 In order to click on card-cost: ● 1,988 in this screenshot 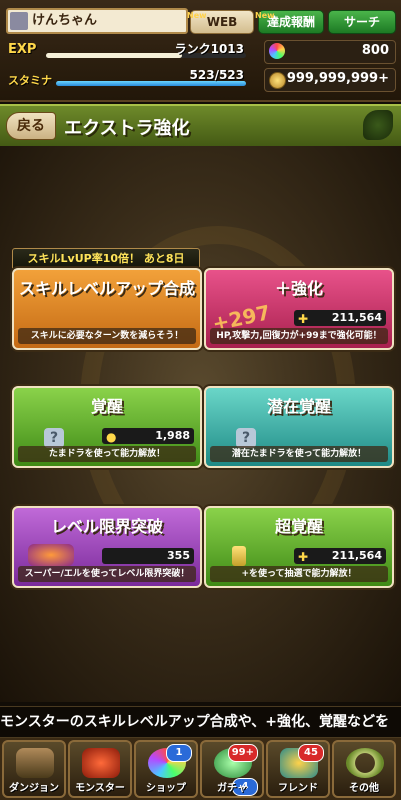, I will do `click(148, 436)`.